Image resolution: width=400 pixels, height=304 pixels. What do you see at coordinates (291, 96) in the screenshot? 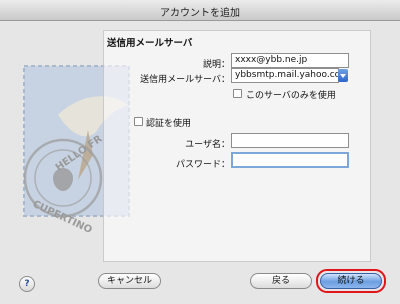
I see `only-this-server-label: このサーバのみを使用` at bounding box center [291, 96].